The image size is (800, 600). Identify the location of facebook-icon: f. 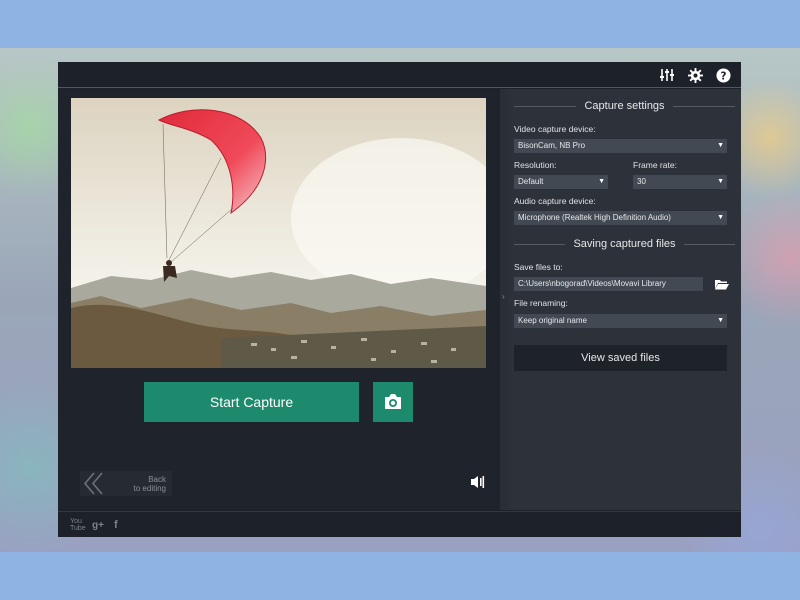
(116, 525).